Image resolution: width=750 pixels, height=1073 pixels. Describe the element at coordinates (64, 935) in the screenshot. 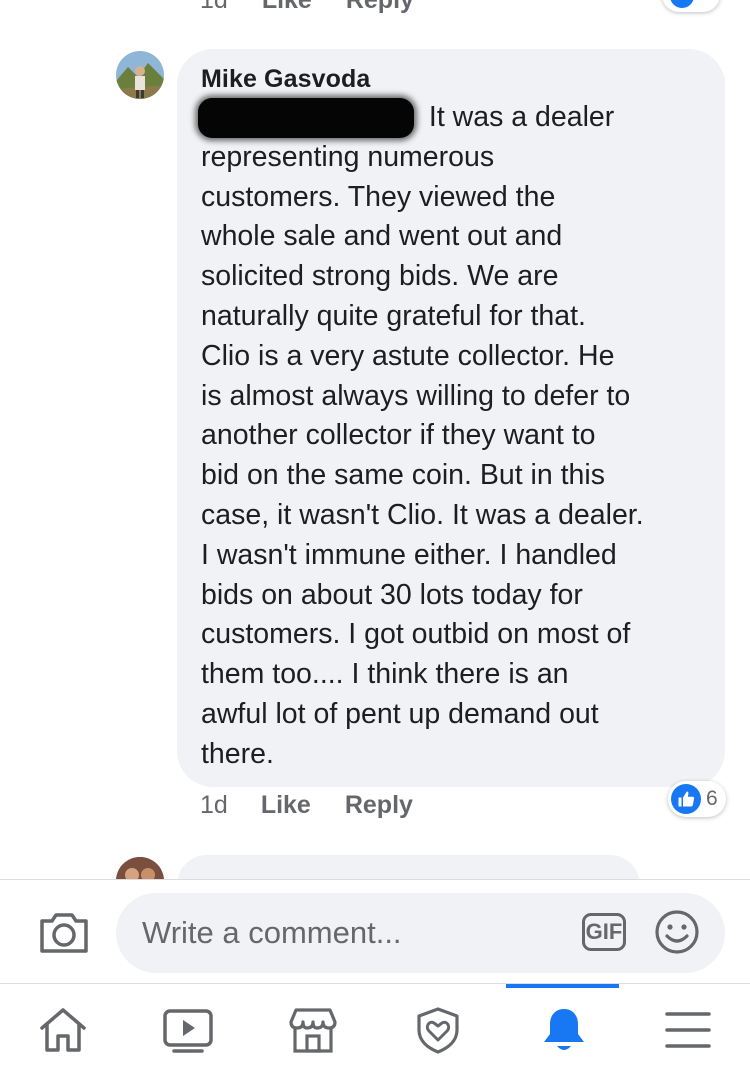

I see `camera-icon` at that location.